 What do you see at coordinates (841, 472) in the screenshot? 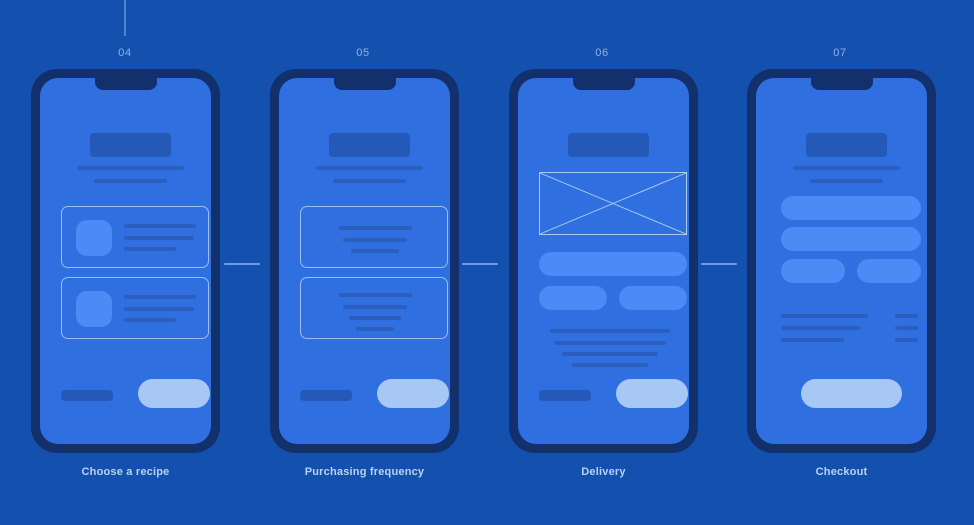
I see `step-caption-07: Checkout` at bounding box center [841, 472].